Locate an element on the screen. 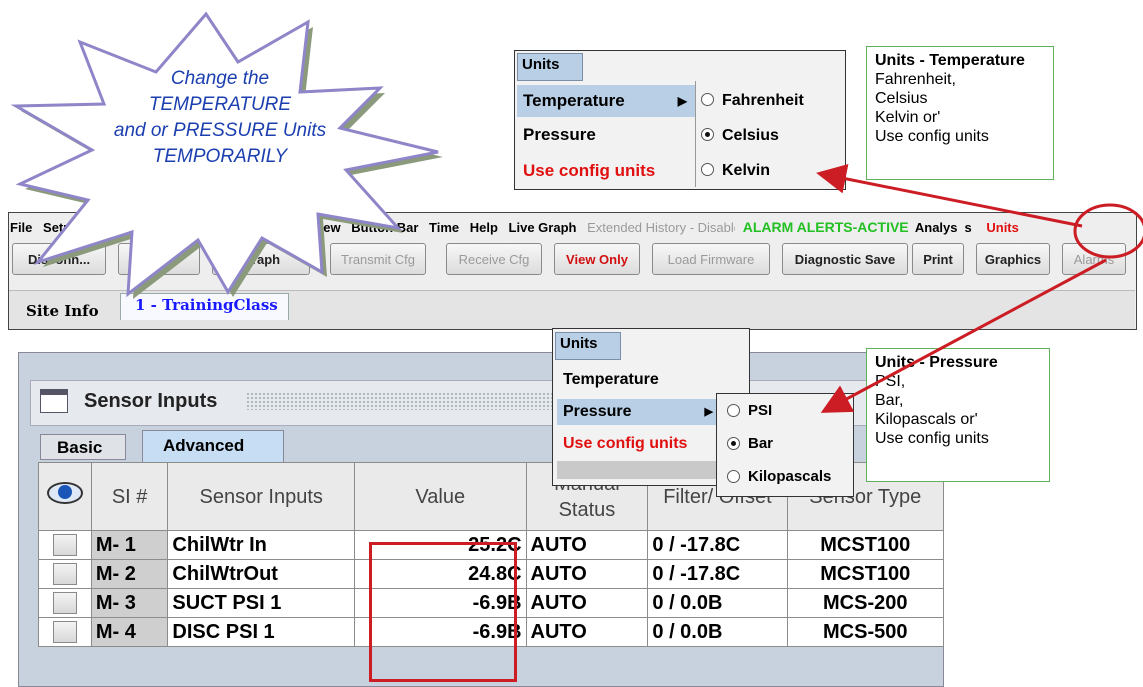 Image resolution: width=1143 pixels, height=687 pixels. si-cell: M- 4 is located at coordinates (129, 632).